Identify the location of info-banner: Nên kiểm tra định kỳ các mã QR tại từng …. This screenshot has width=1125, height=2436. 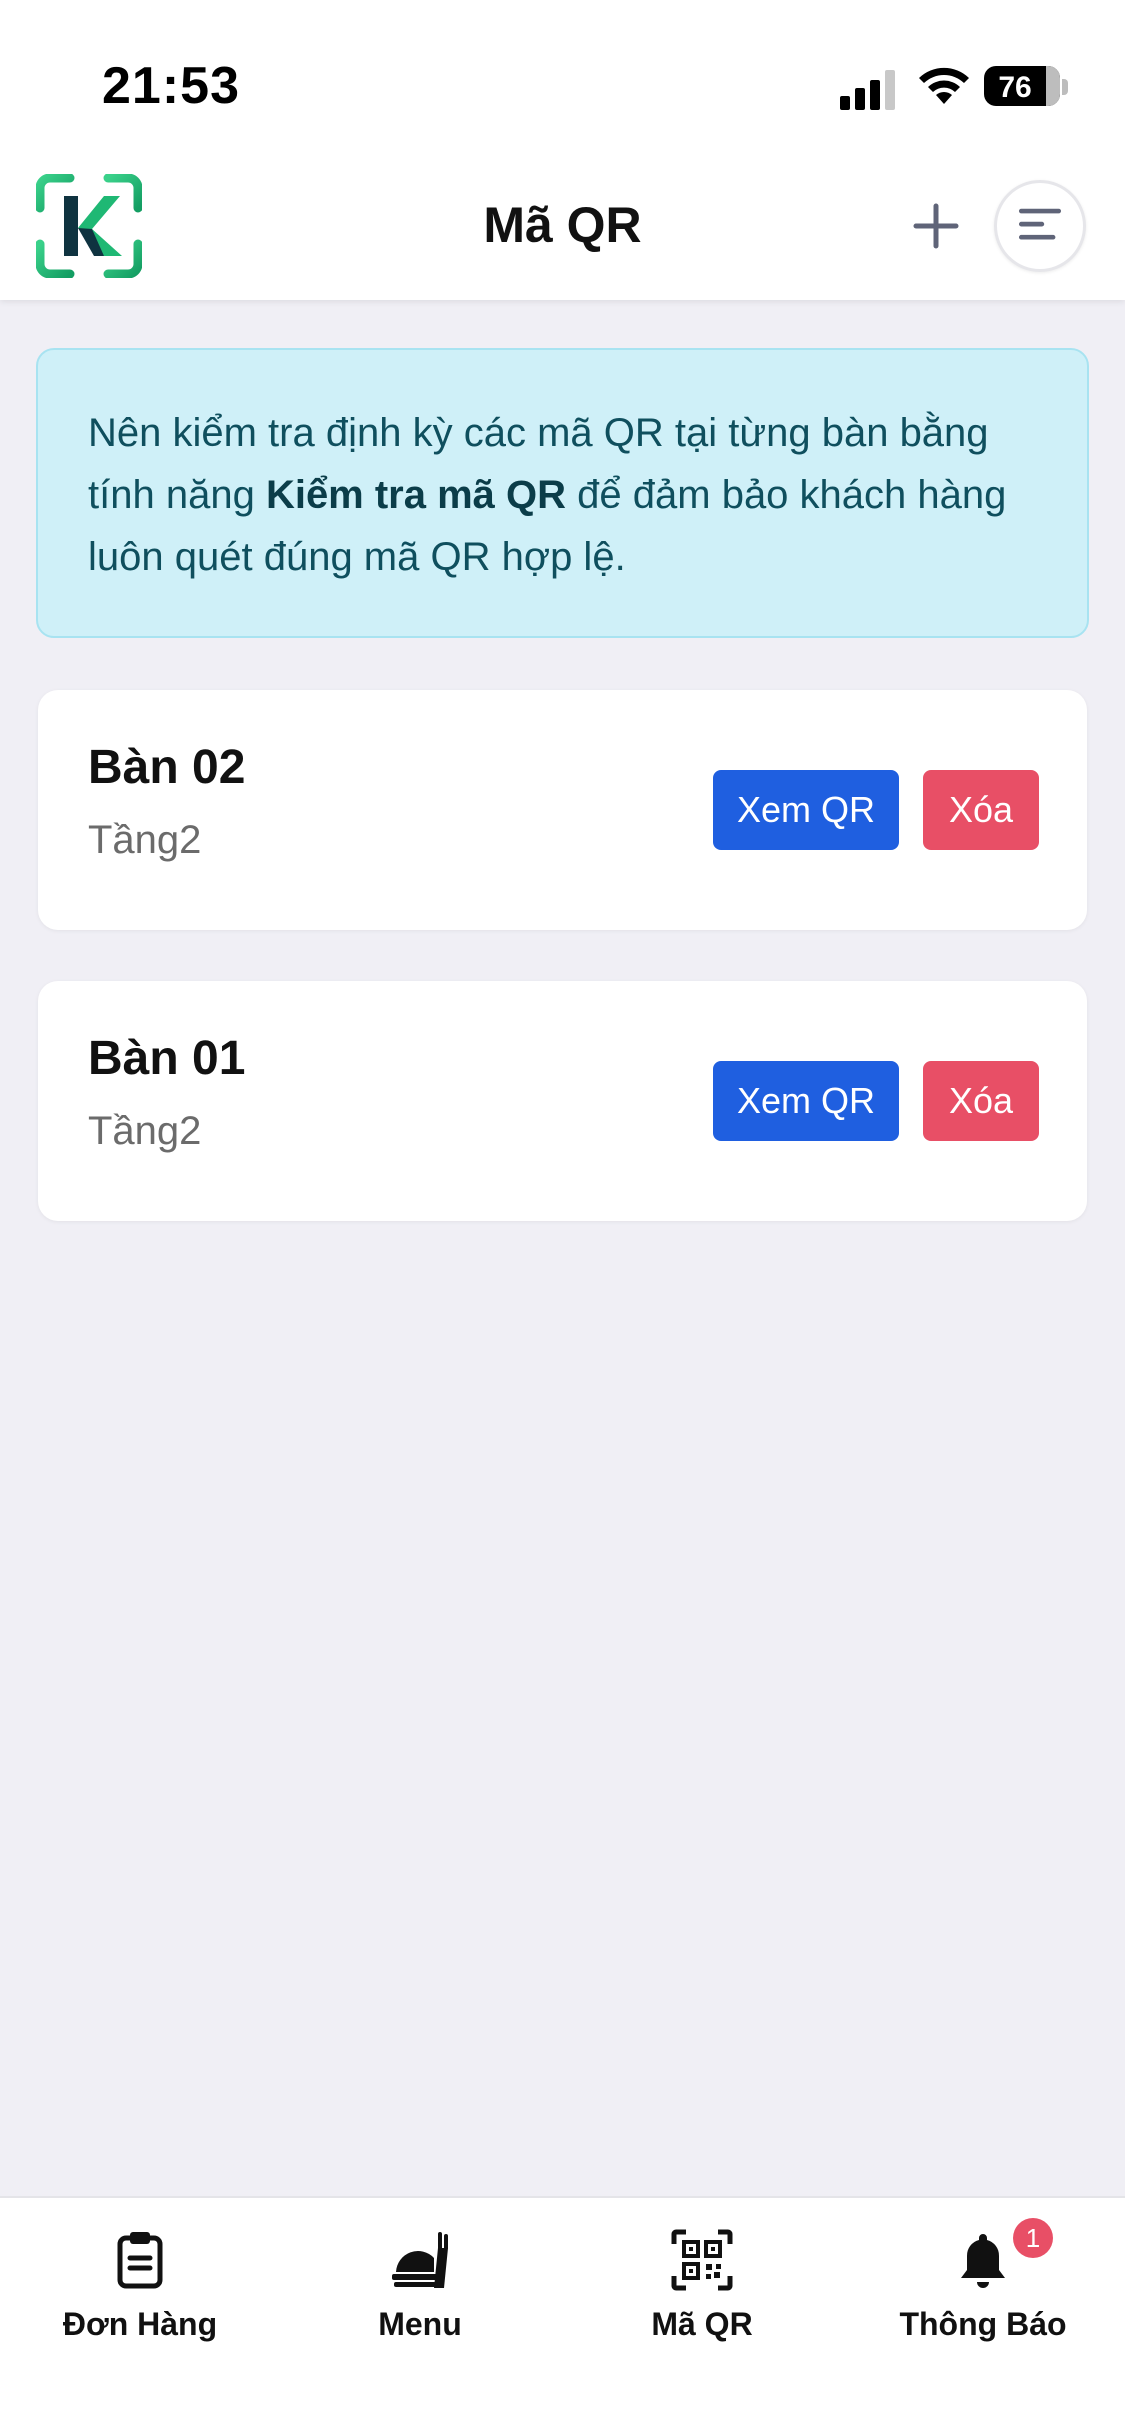
(562, 493).